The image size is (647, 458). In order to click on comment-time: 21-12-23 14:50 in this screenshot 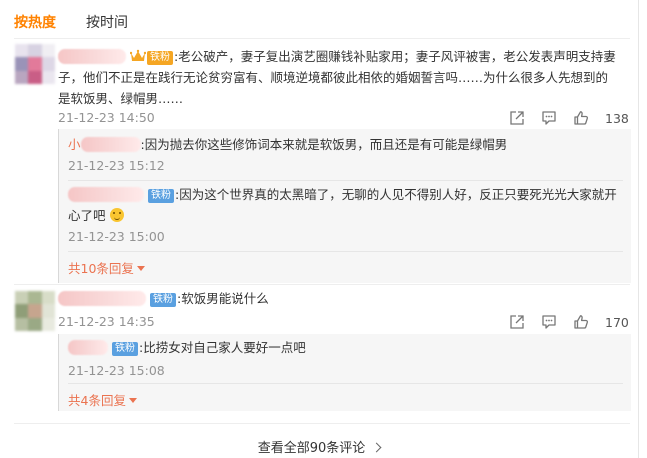, I will do `click(106, 117)`.